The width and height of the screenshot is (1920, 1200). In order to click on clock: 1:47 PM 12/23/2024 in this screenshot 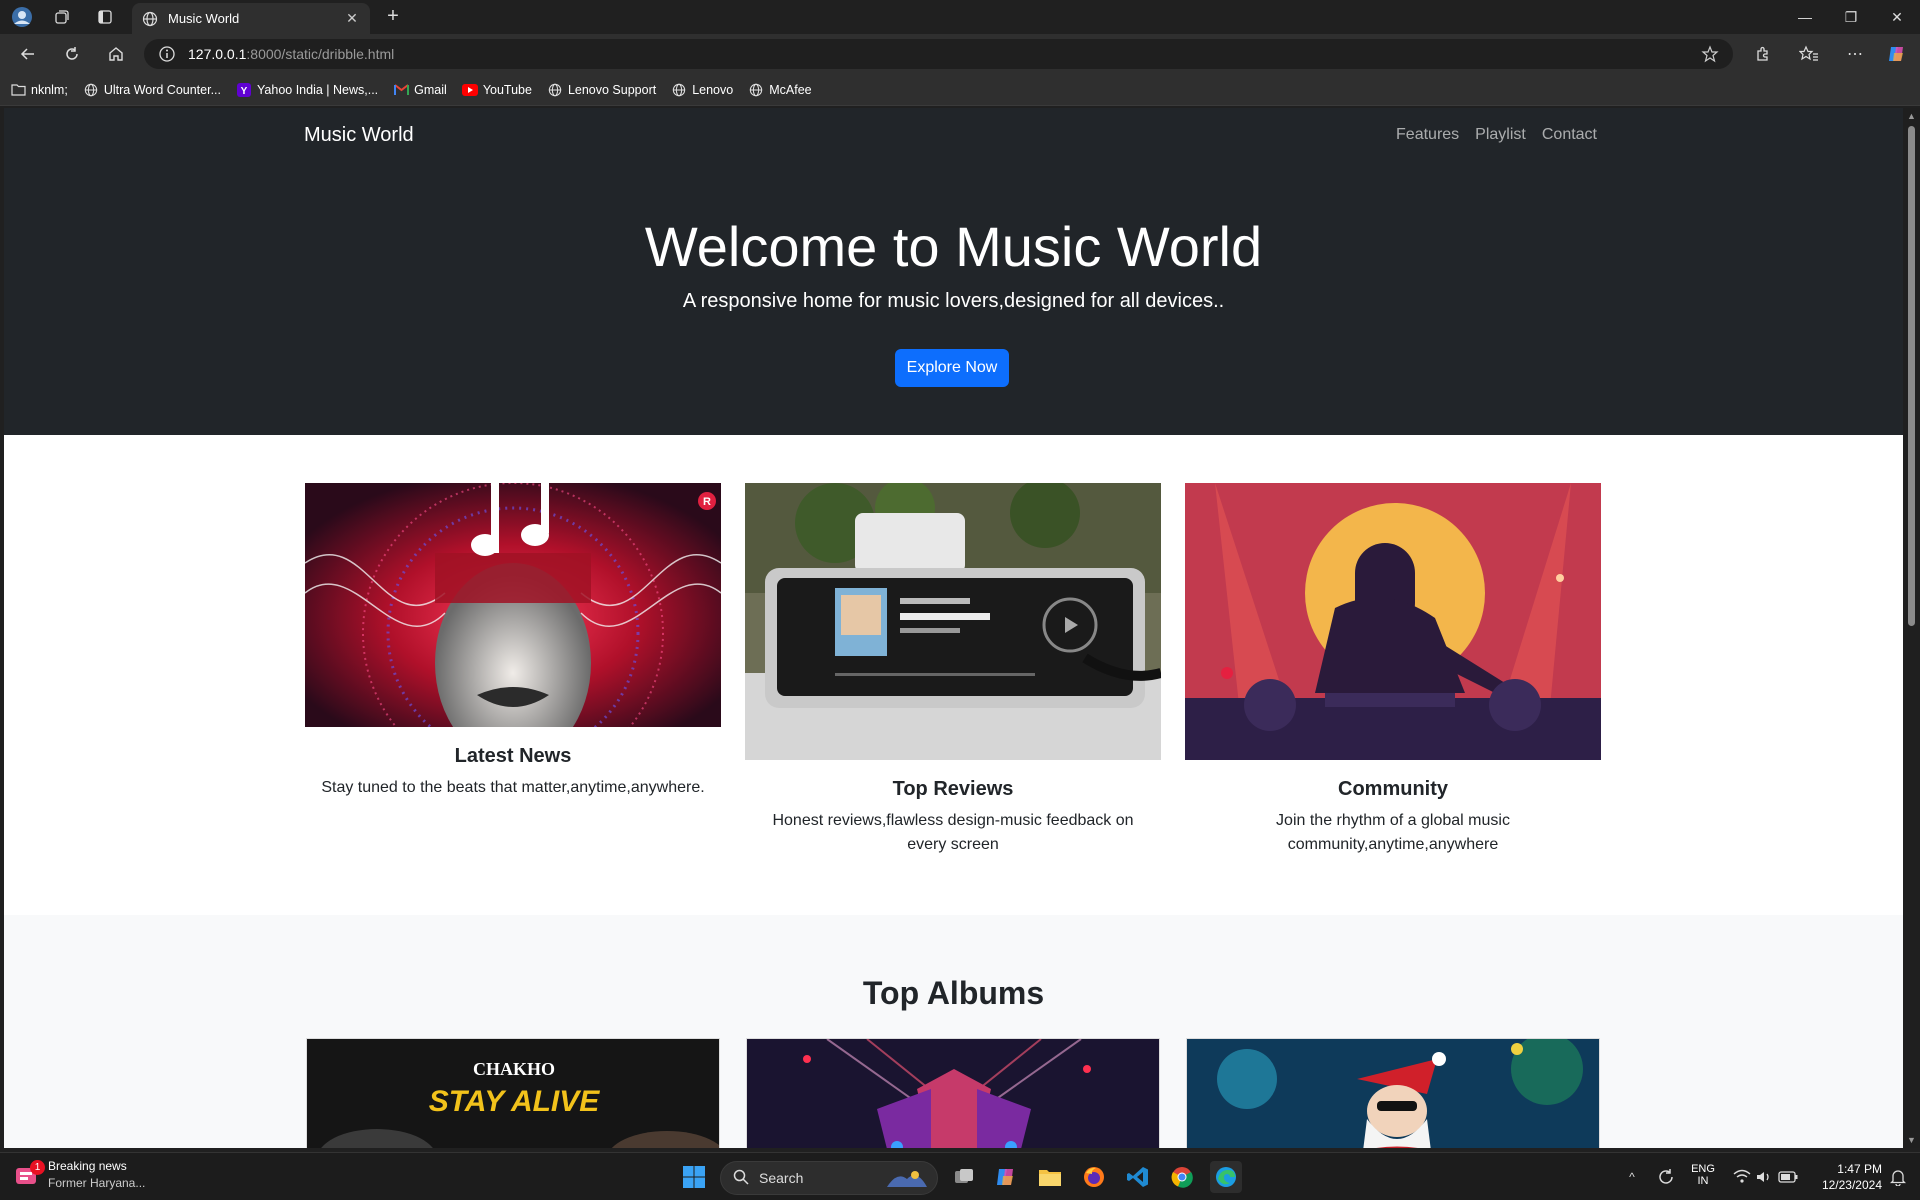, I will do `click(1845, 1177)`.